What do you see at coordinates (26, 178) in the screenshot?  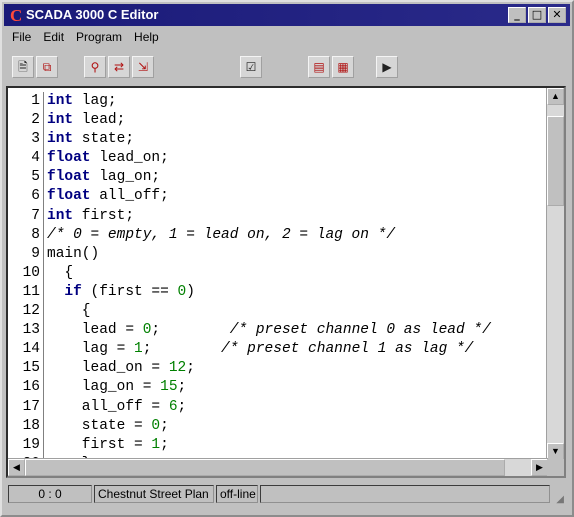 I see `line-number: 5` at bounding box center [26, 178].